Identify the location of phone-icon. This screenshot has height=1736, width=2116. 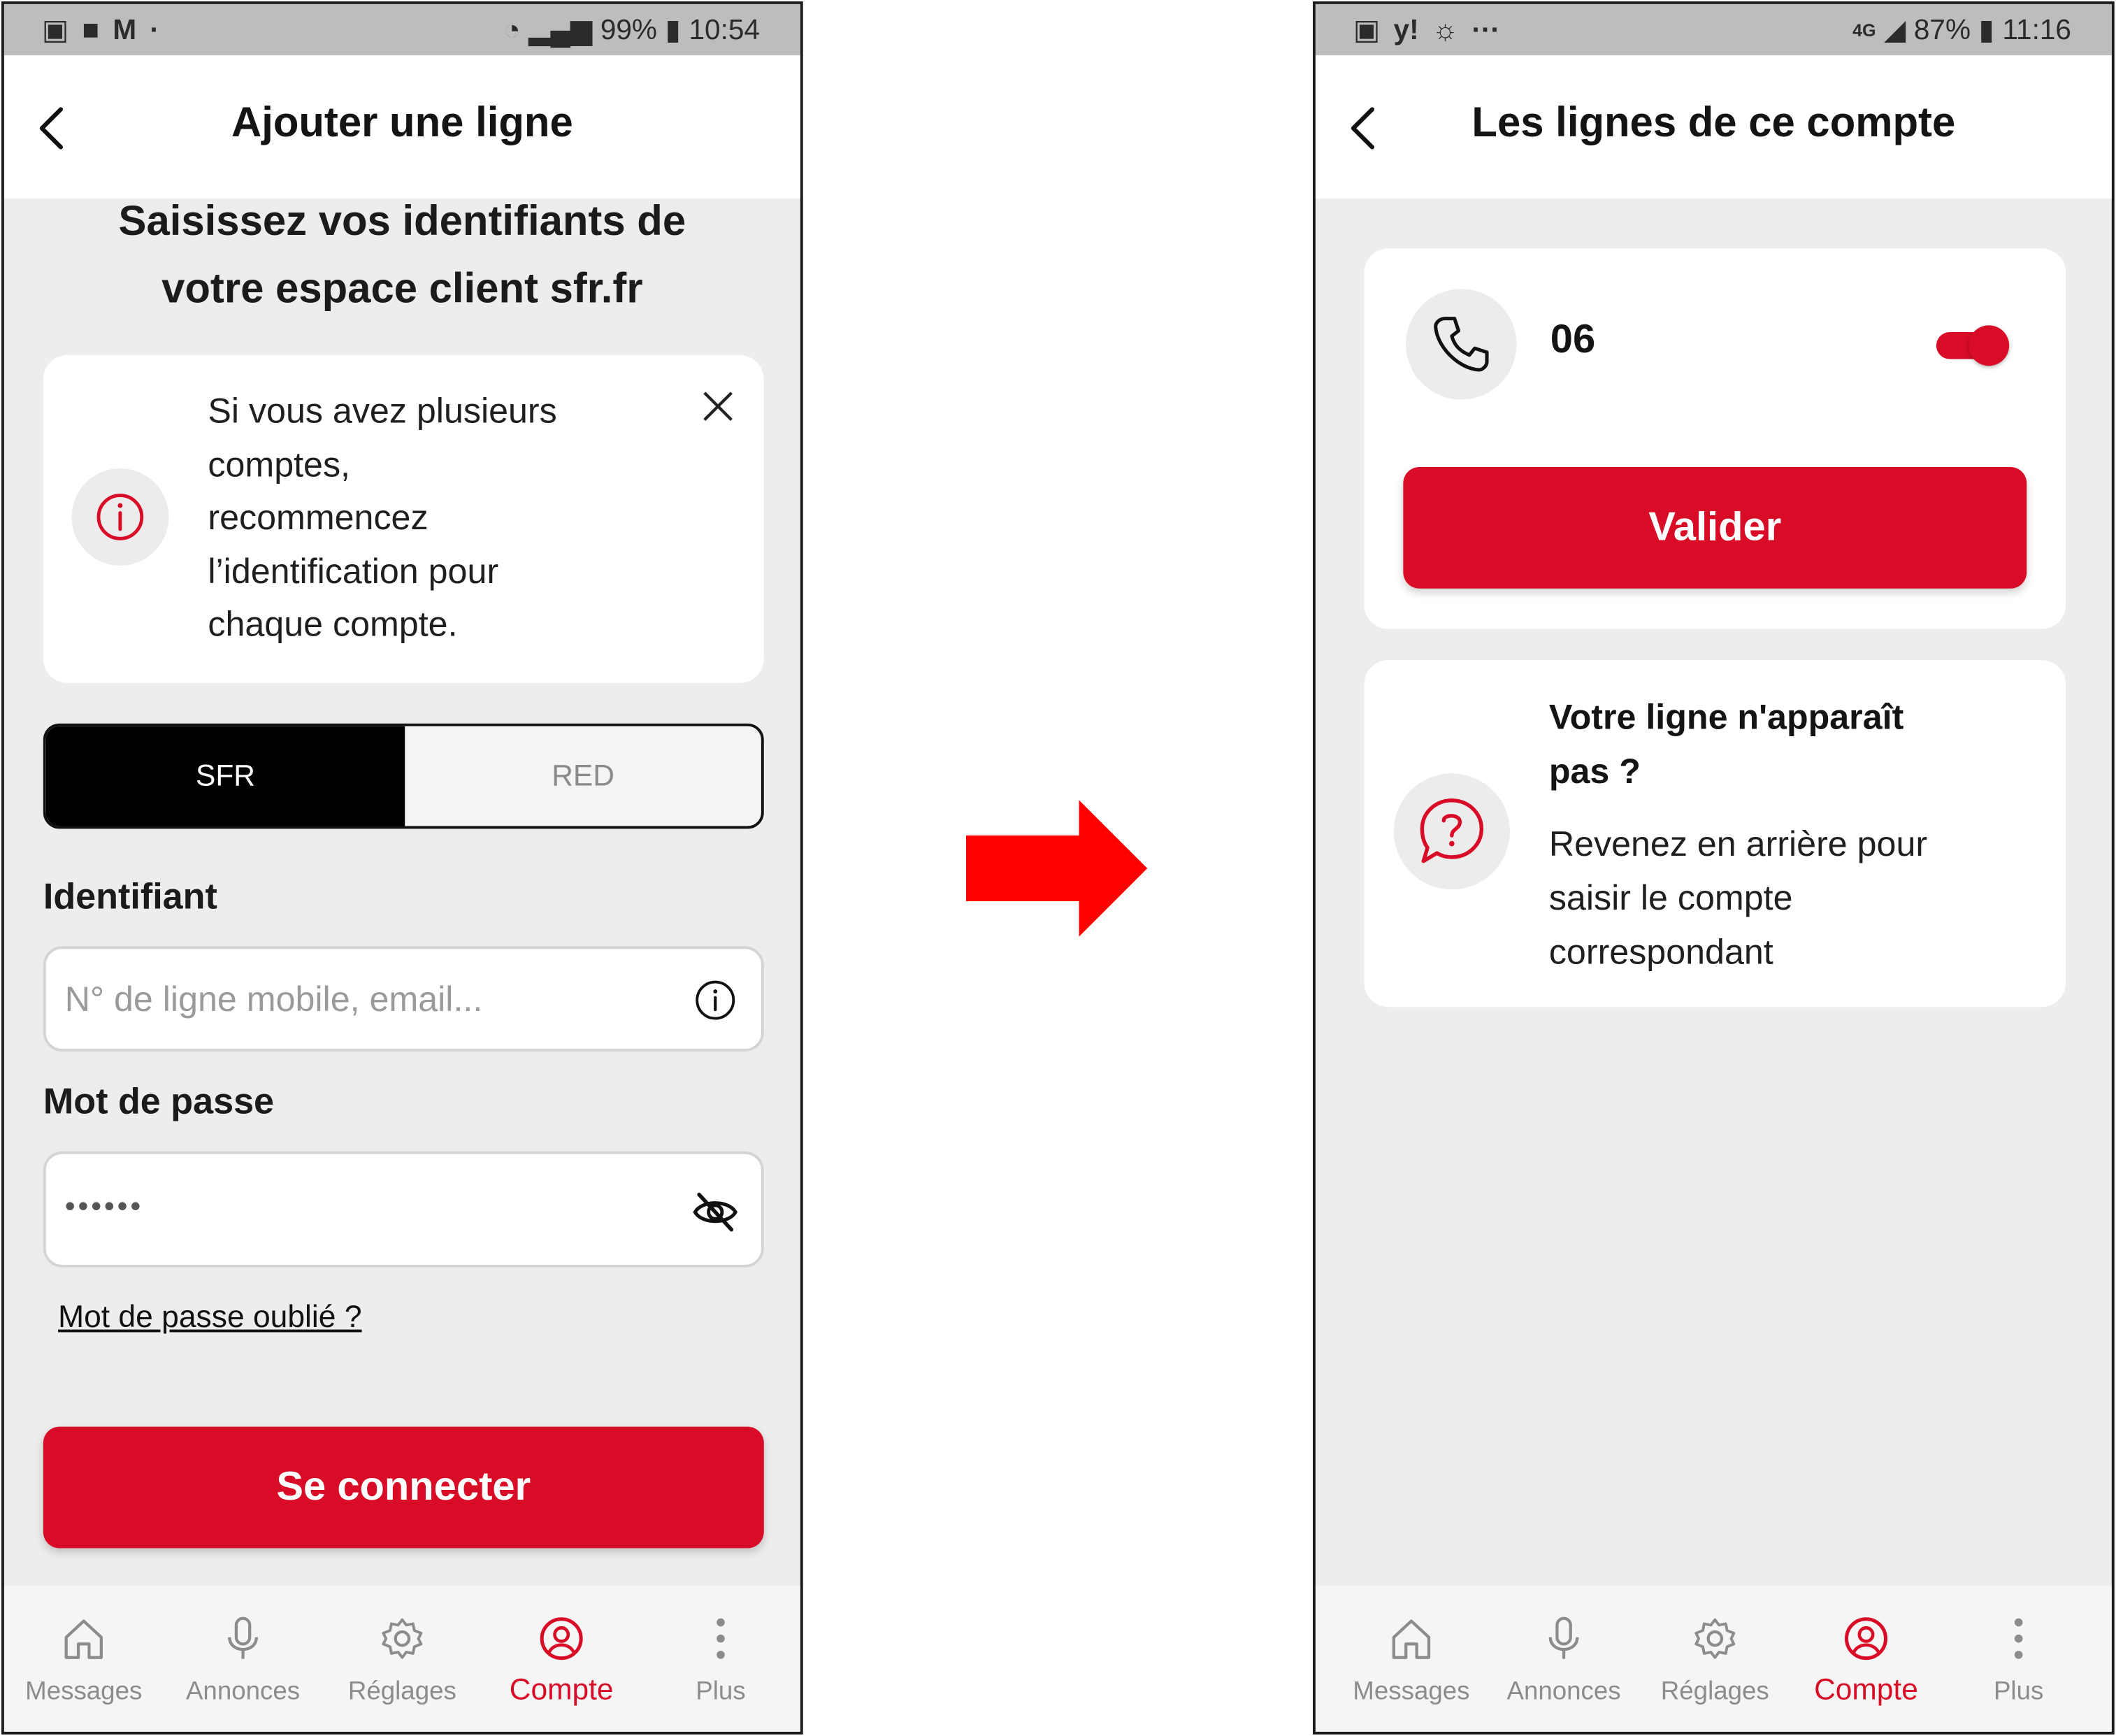
(1462, 344).